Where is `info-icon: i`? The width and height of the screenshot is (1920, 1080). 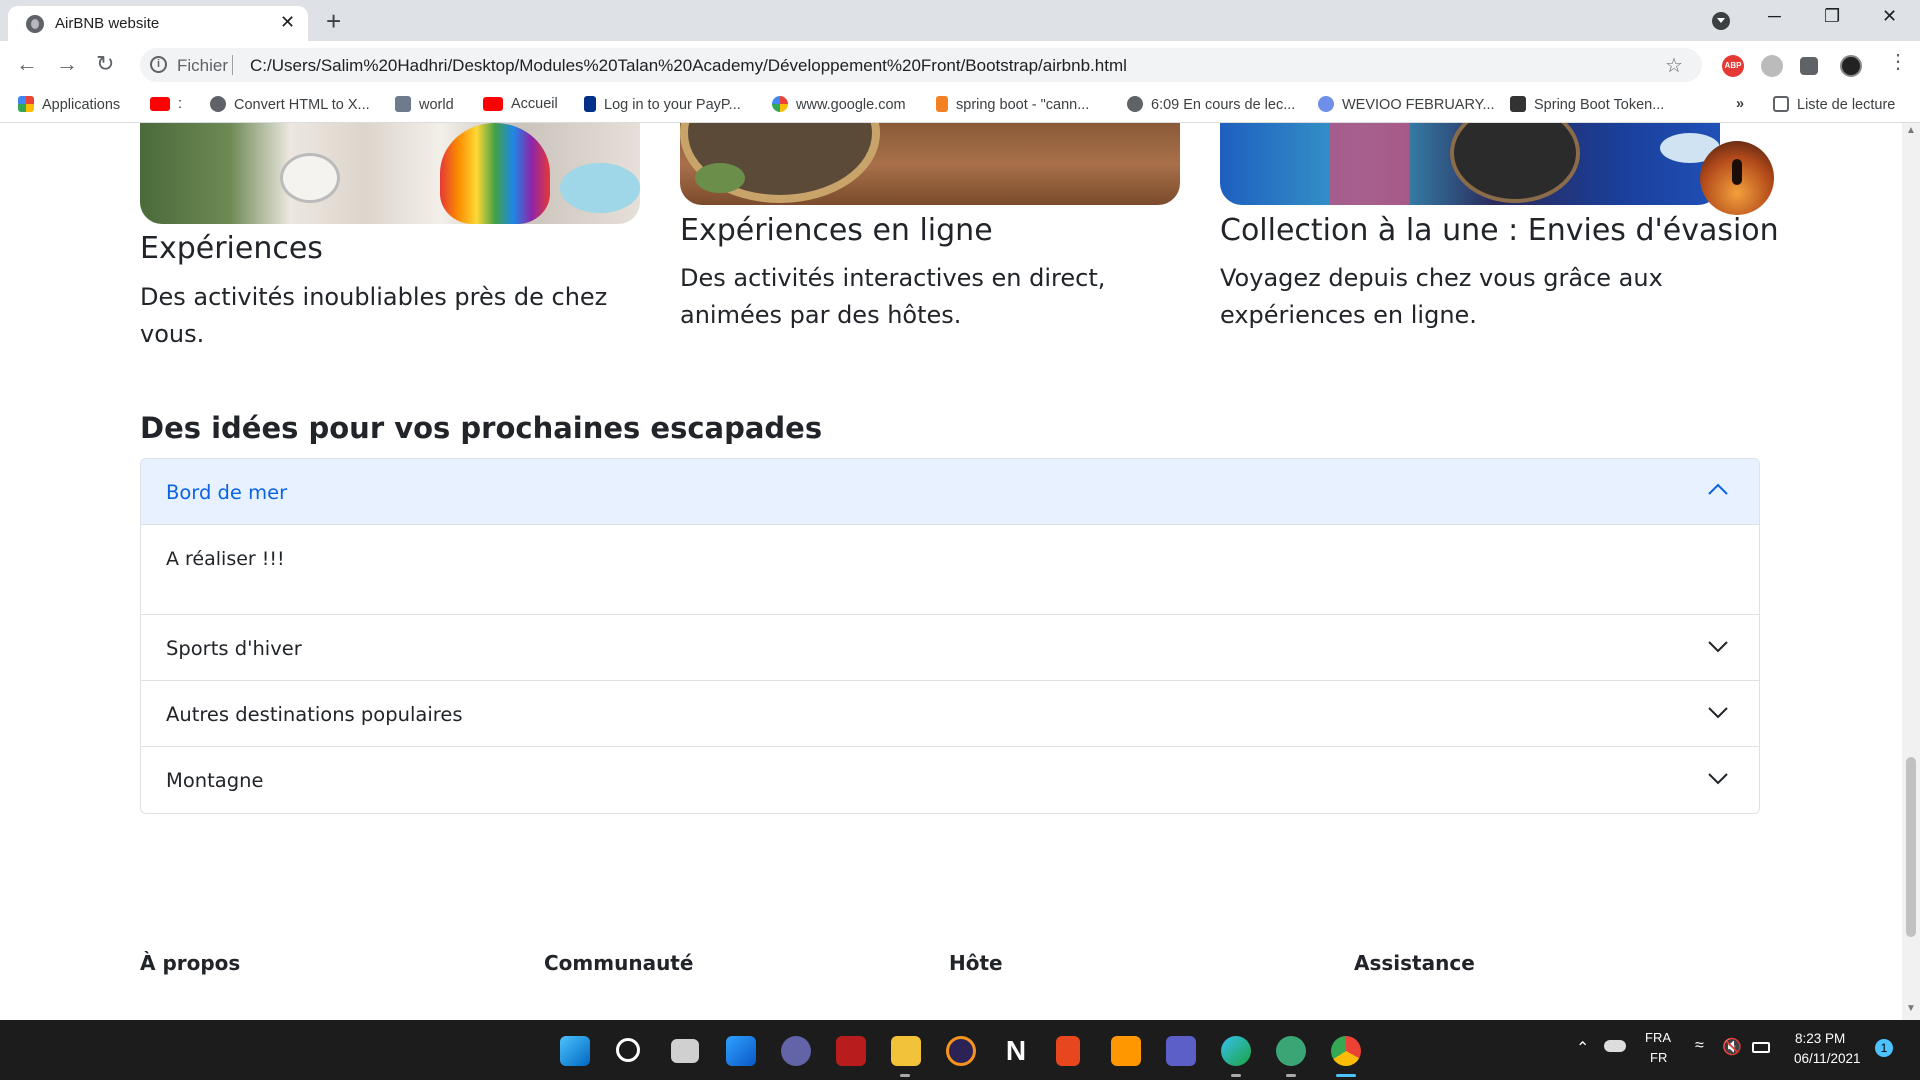 info-icon: i is located at coordinates (158, 64).